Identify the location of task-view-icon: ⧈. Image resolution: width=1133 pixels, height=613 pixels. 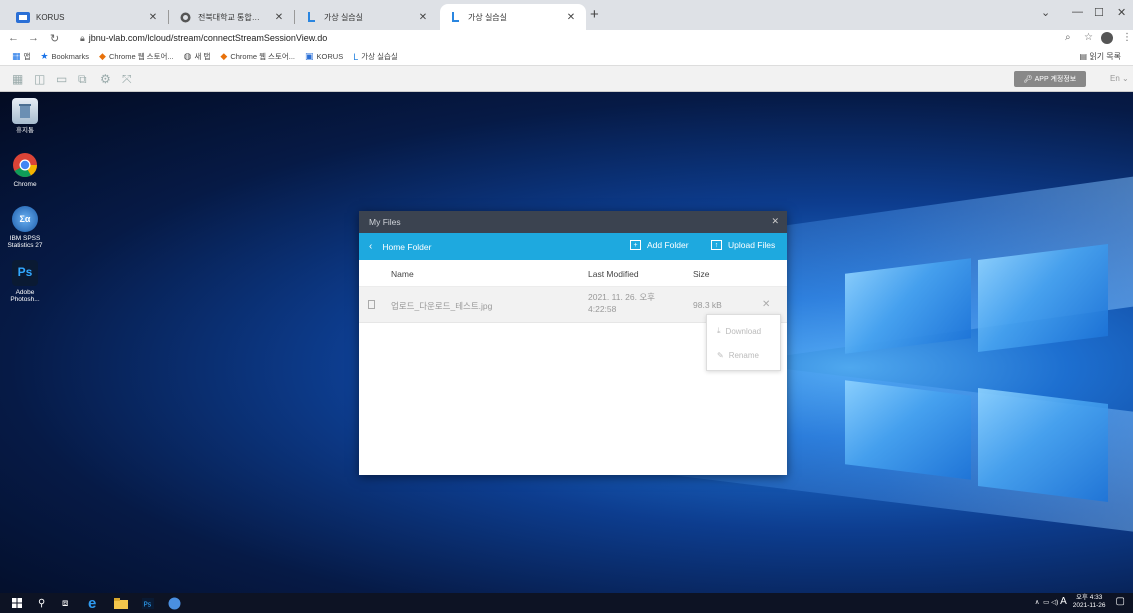
(65, 603).